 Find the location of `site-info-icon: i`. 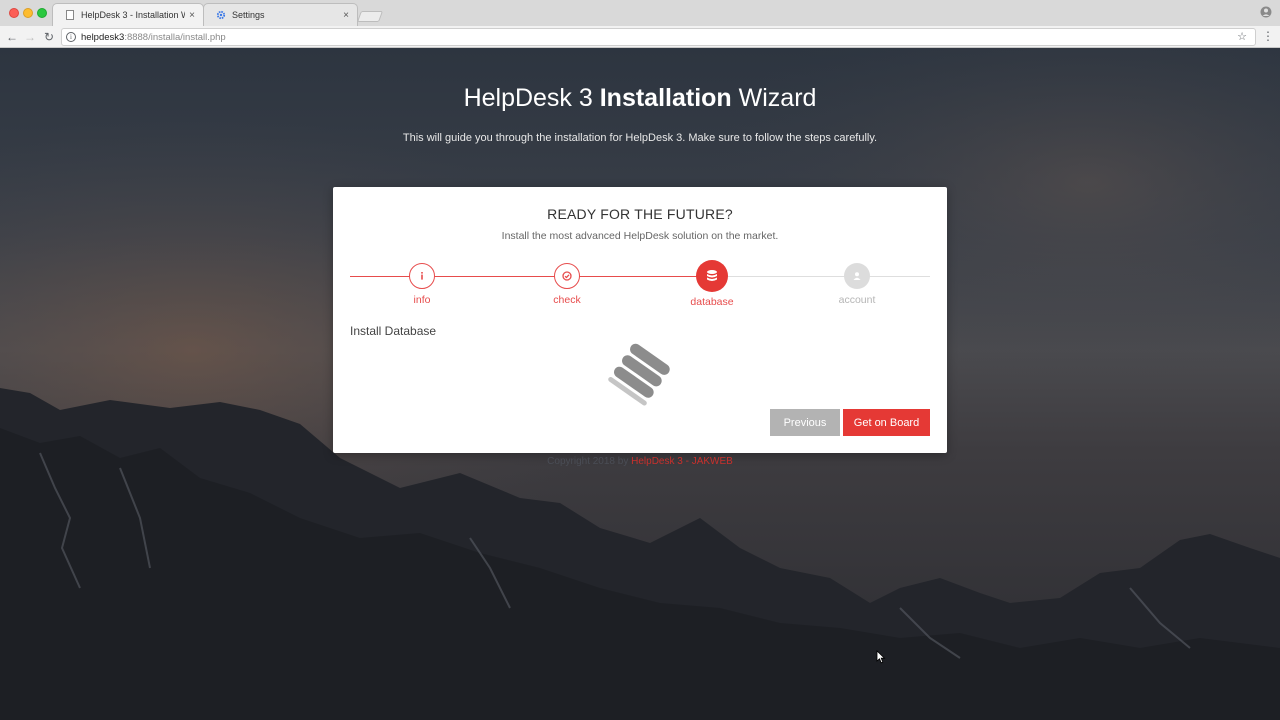

site-info-icon: i is located at coordinates (71, 37).